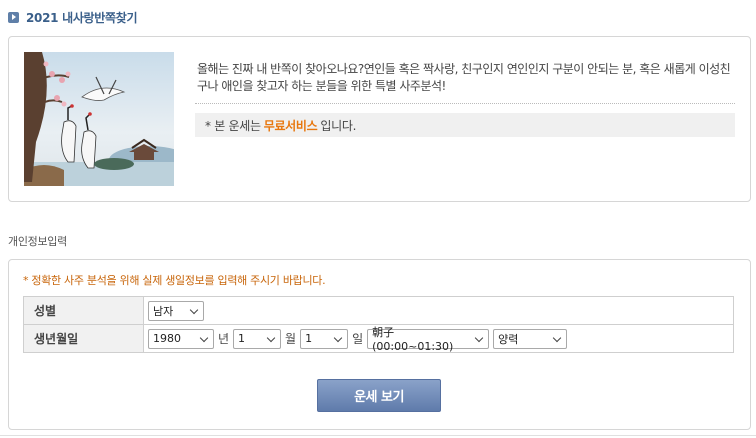 This screenshot has width=756, height=438. What do you see at coordinates (508, 339) in the screenshot?
I see `calendar-value: 양력` at bounding box center [508, 339].